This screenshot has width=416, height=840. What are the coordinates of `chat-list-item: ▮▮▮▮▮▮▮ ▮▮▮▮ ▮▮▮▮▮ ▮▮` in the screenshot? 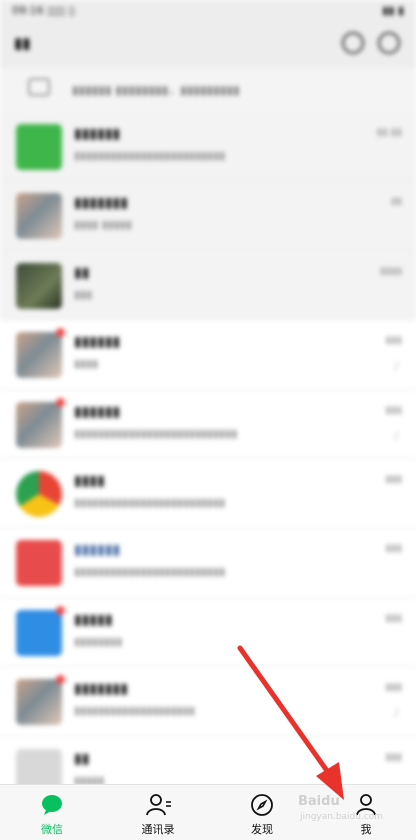 It's located at (208, 216).